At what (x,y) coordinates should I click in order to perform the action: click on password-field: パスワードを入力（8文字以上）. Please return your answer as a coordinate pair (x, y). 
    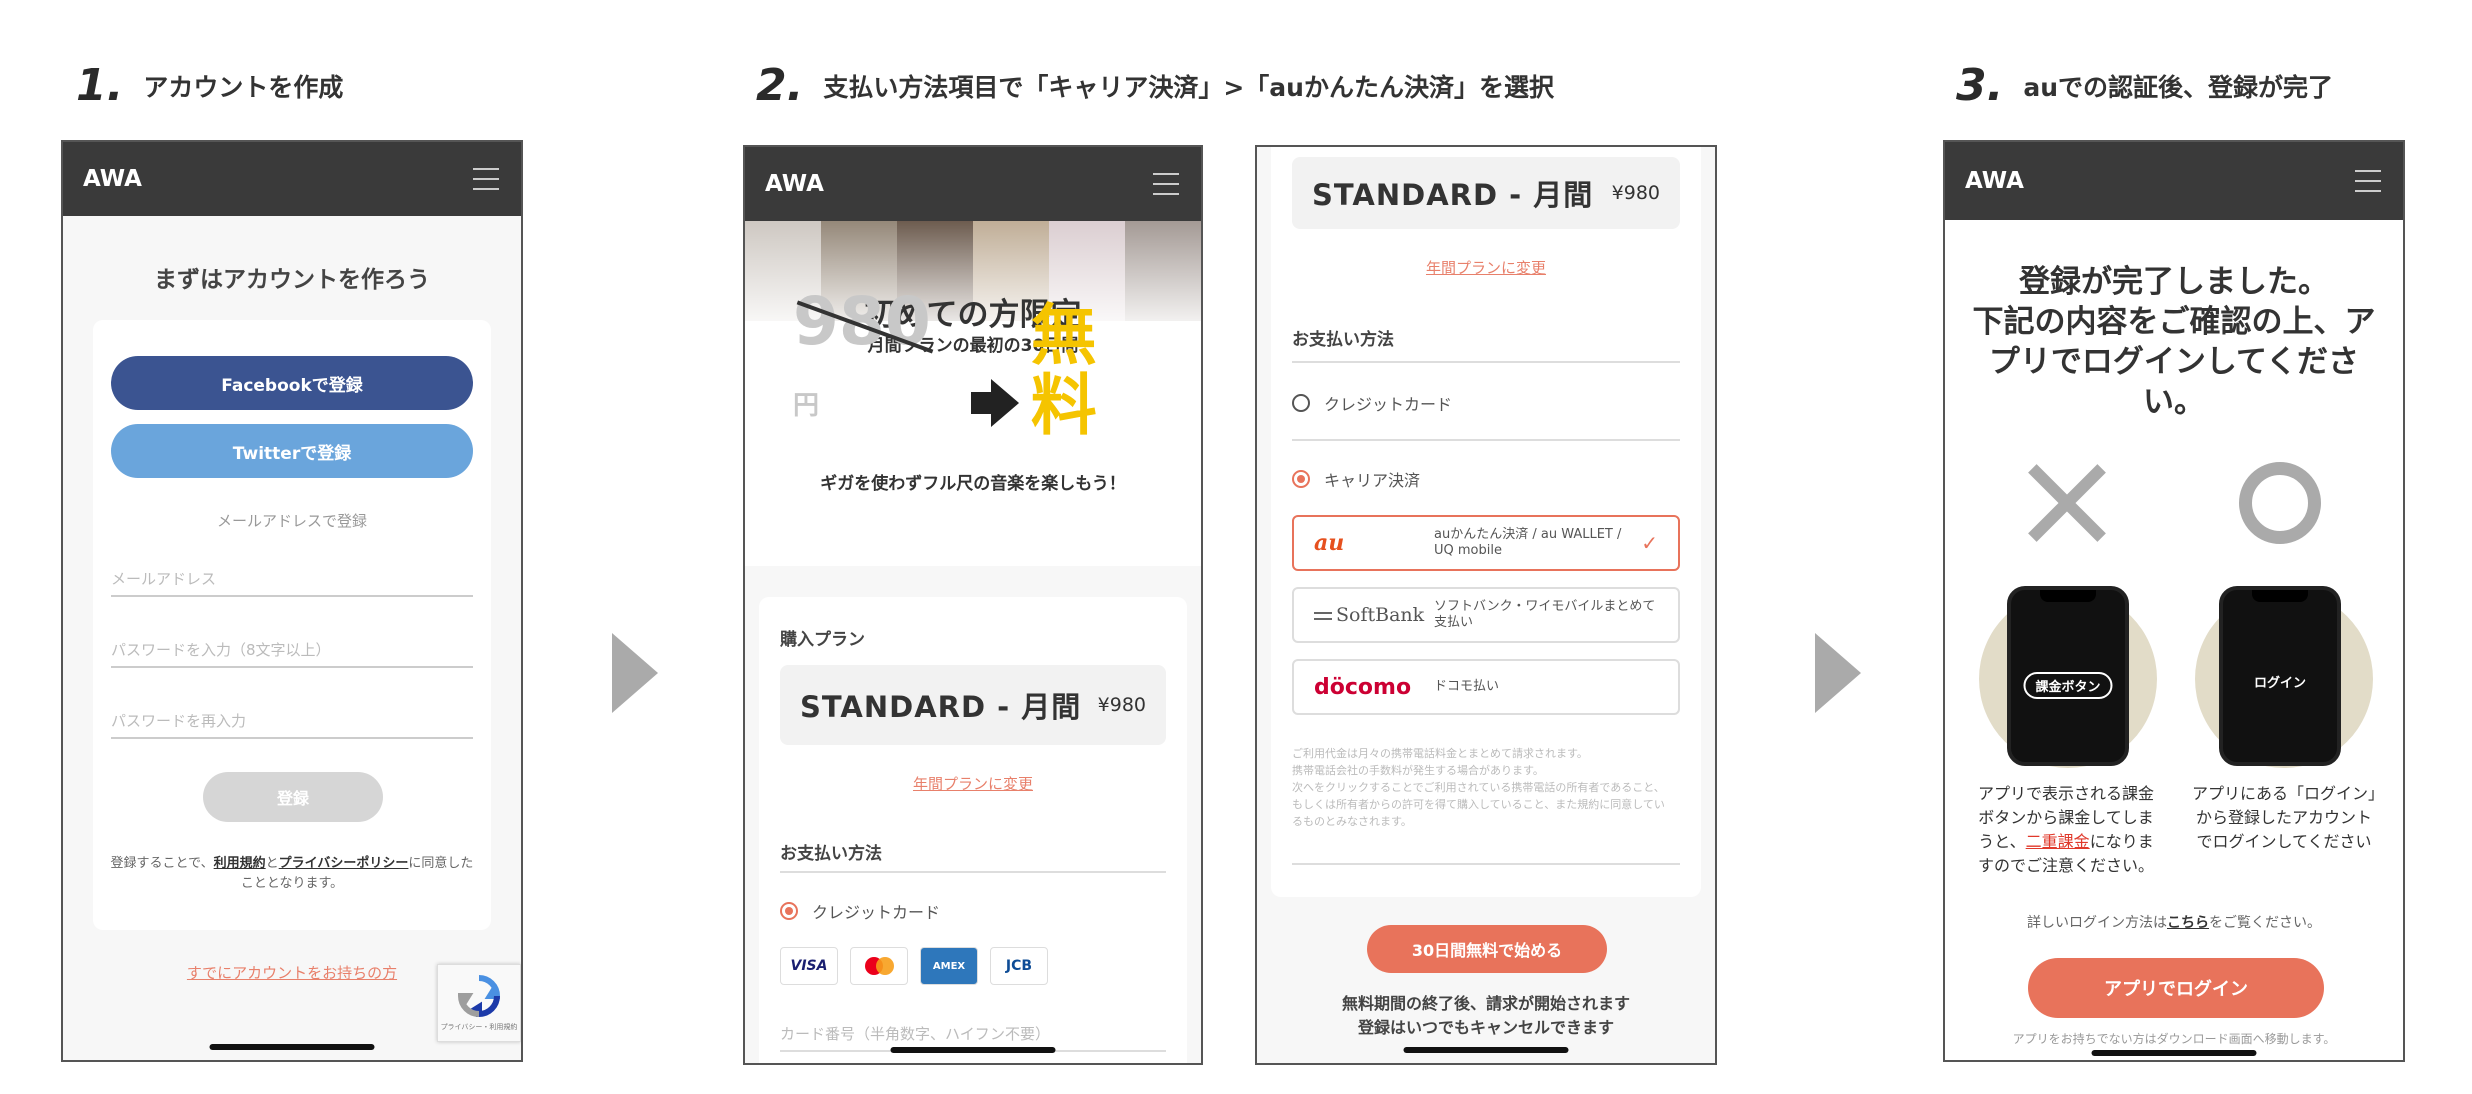
    Looking at the image, I should click on (292, 653).